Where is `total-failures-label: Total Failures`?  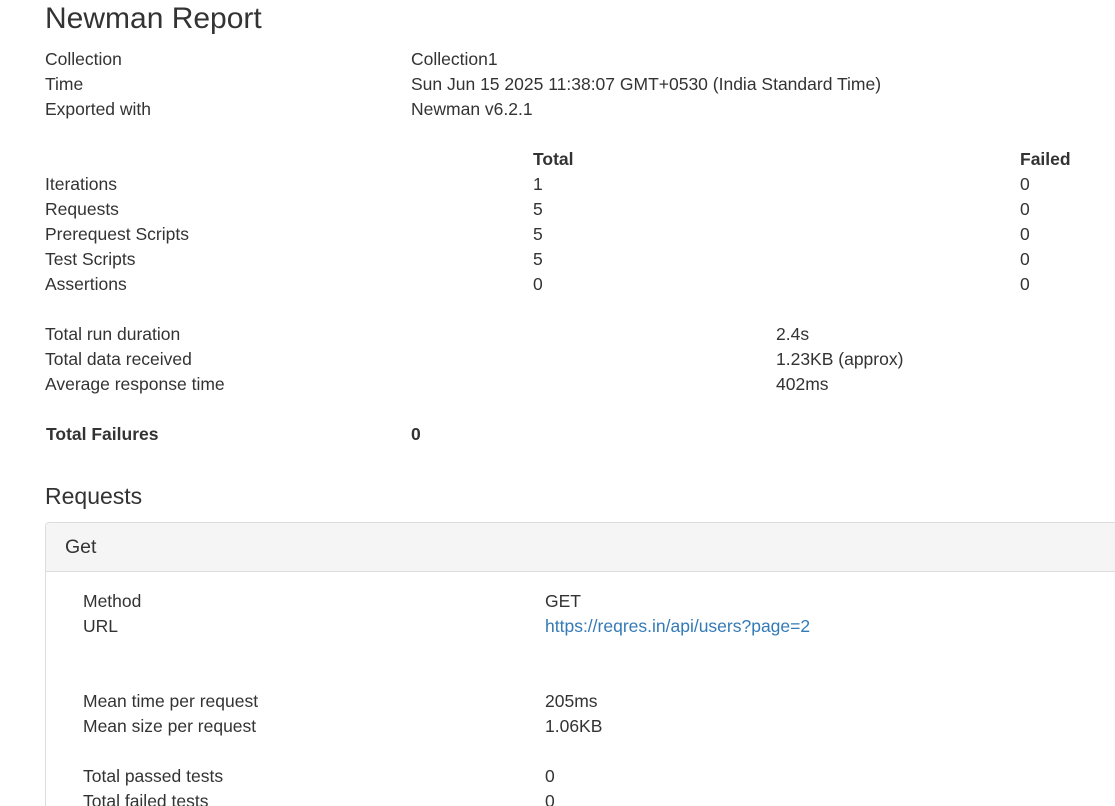 total-failures-label: Total Failures is located at coordinates (102, 434).